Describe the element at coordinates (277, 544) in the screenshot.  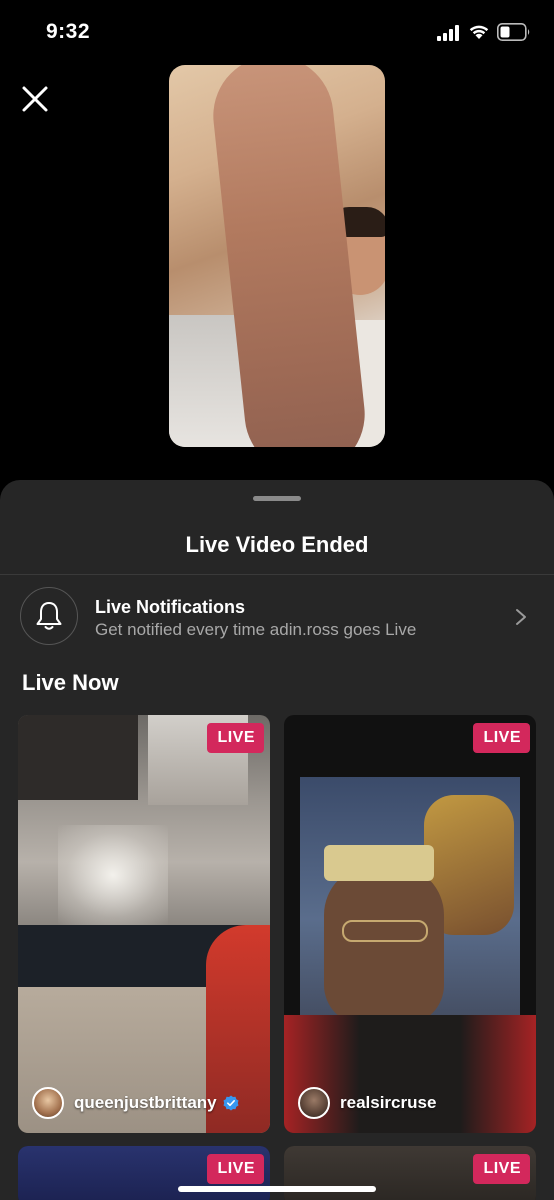
I see `sheet-title: Live Video Ended` at that location.